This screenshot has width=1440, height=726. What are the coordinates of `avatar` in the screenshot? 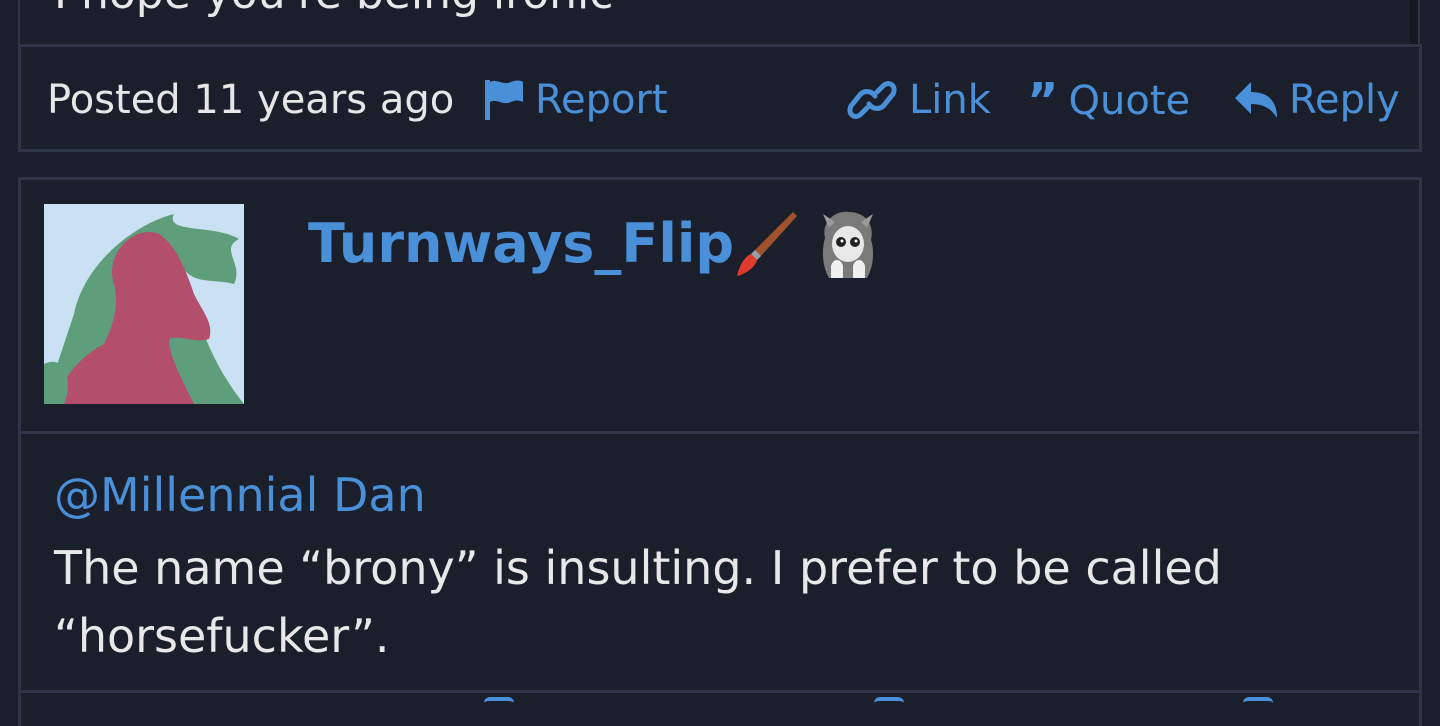 It's located at (144, 304).